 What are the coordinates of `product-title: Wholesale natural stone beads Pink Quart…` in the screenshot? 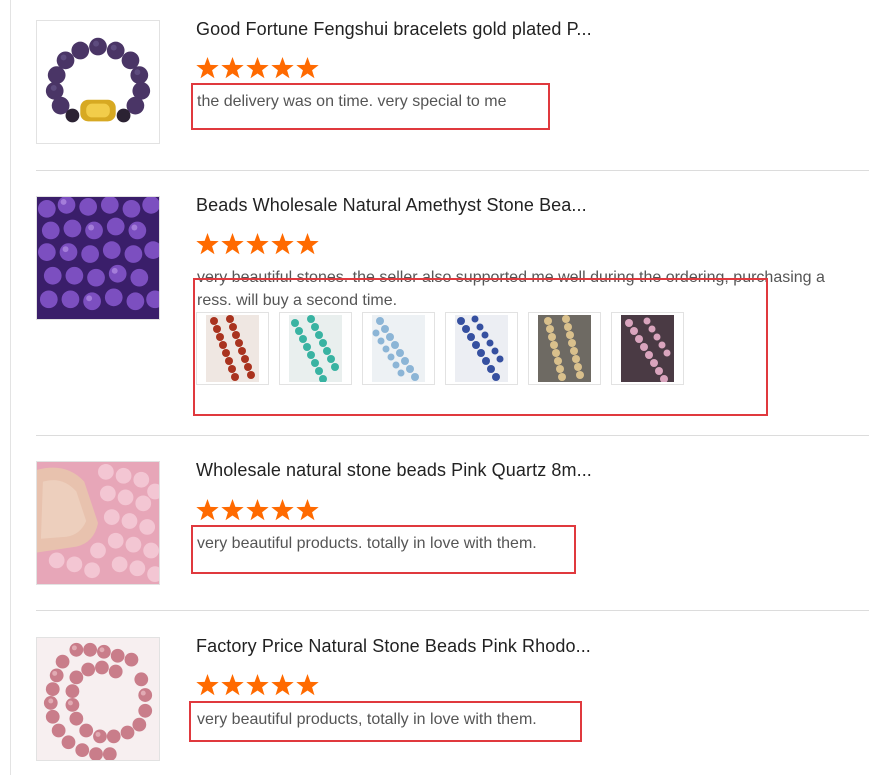 It's located at (394, 470).